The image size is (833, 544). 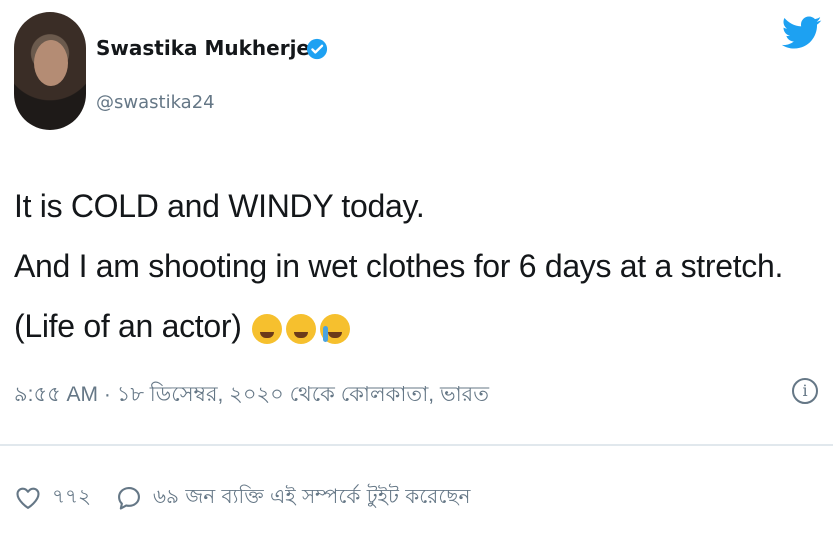 I want to click on like-button: ৭৭২, so click(x=52, y=498).